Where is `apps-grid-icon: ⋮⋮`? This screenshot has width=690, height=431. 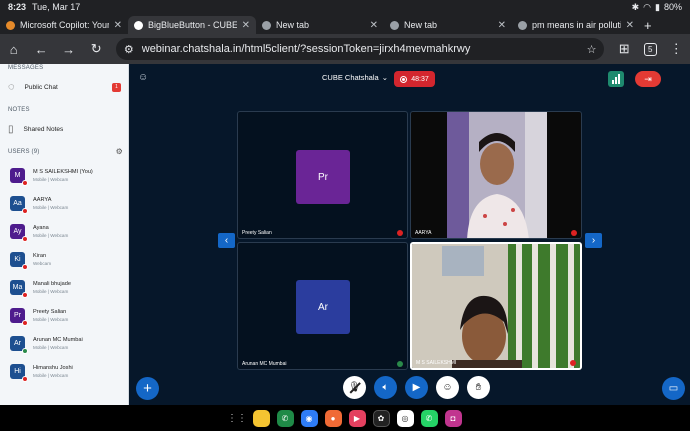
apps-grid-icon: ⋮⋮ is located at coordinates (237, 418).